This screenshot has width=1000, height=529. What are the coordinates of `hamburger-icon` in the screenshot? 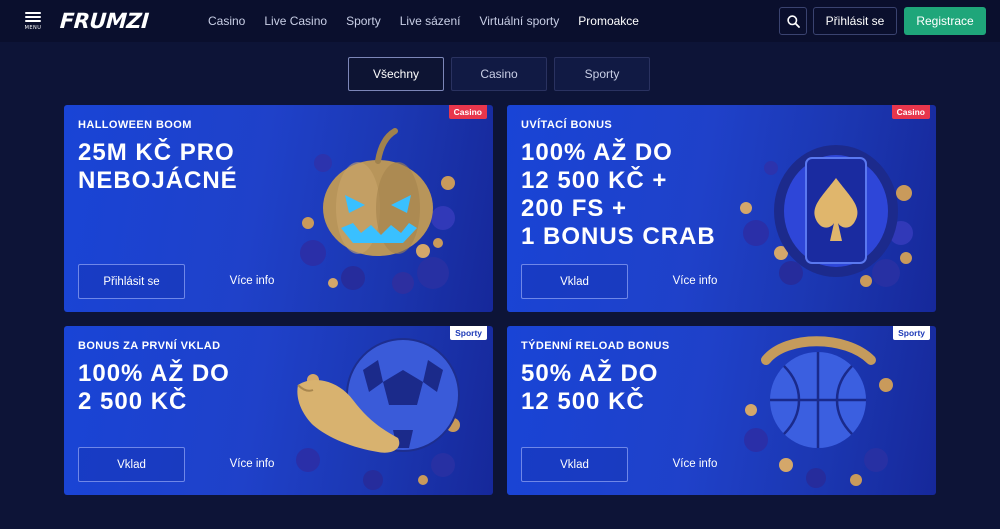 It's located at (33, 13).